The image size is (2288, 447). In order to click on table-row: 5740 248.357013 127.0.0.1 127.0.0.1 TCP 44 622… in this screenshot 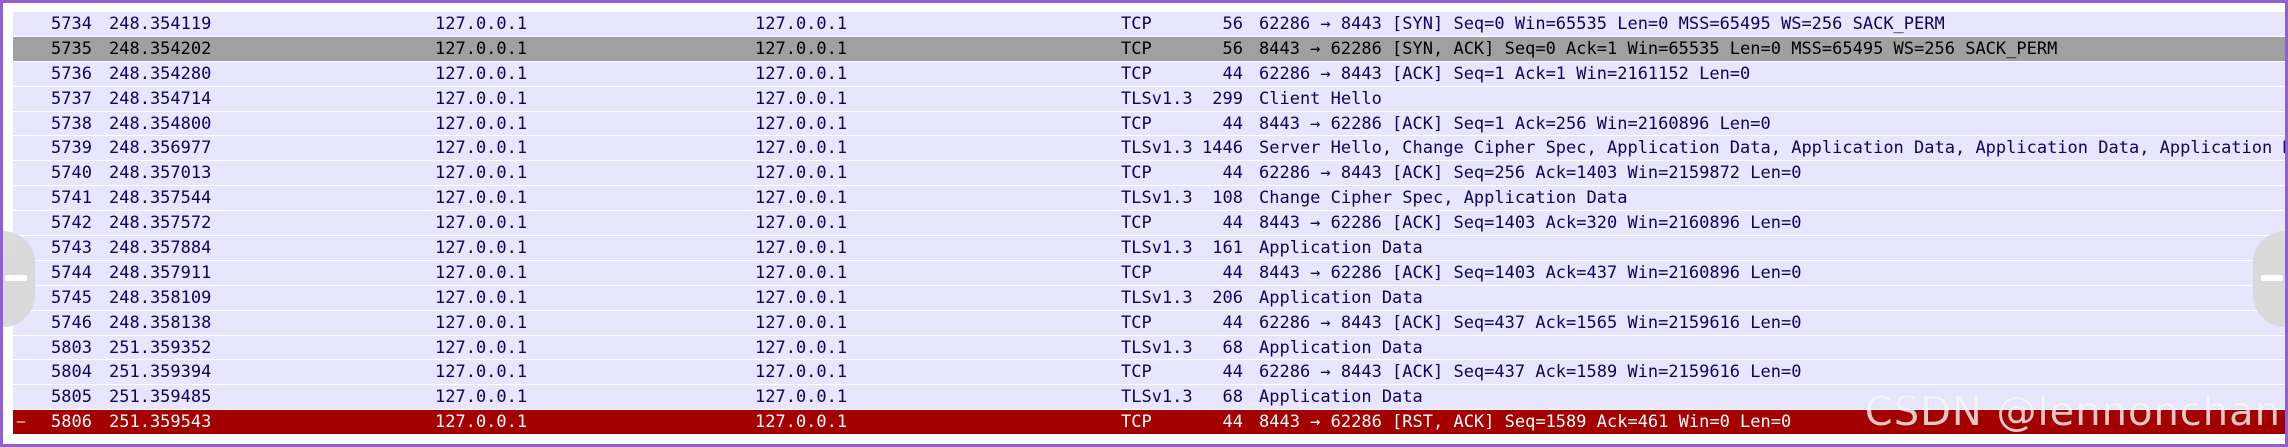, I will do `click(1149, 174)`.